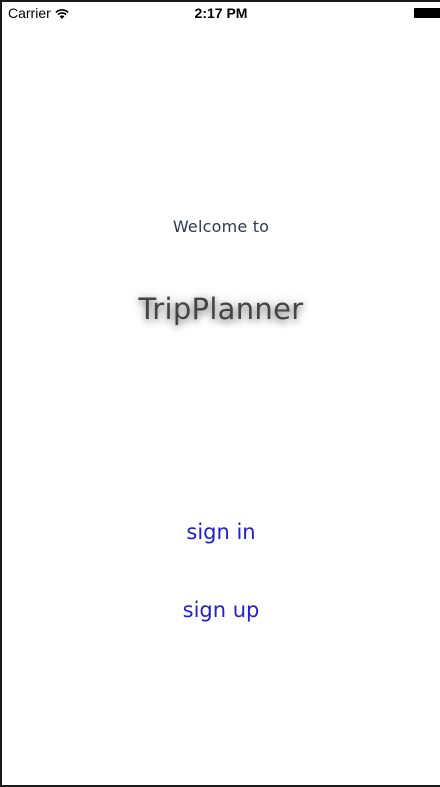  Describe the element at coordinates (221, 226) in the screenshot. I see `welcome-text: Welcome to` at that location.